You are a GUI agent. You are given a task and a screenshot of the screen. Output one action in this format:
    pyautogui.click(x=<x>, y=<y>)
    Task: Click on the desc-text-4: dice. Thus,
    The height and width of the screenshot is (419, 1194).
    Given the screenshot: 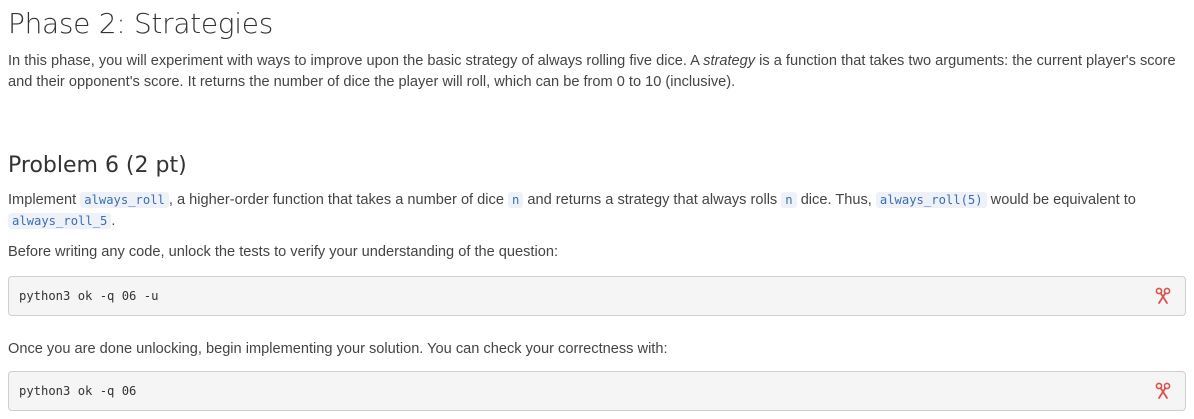 What is the action you would take?
    pyautogui.click(x=836, y=200)
    